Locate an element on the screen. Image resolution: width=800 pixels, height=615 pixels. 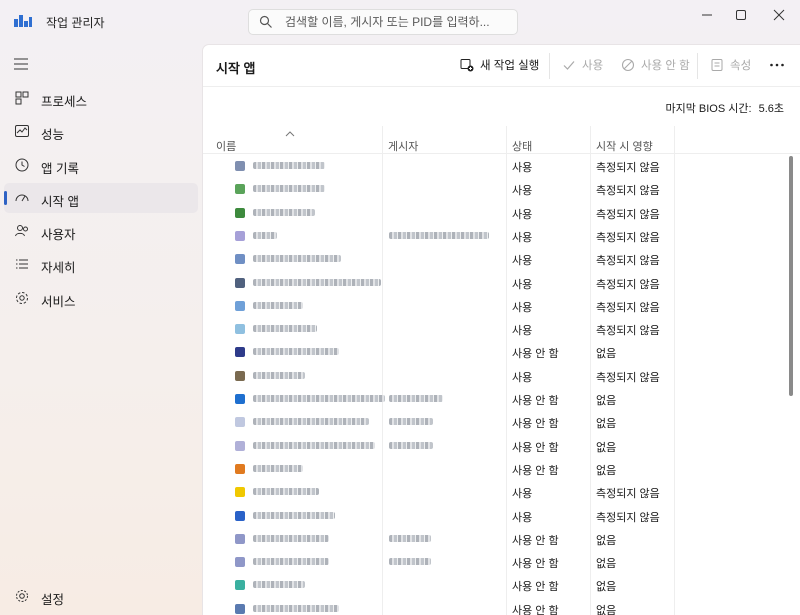
more-options-button is located at coordinates (777, 65).